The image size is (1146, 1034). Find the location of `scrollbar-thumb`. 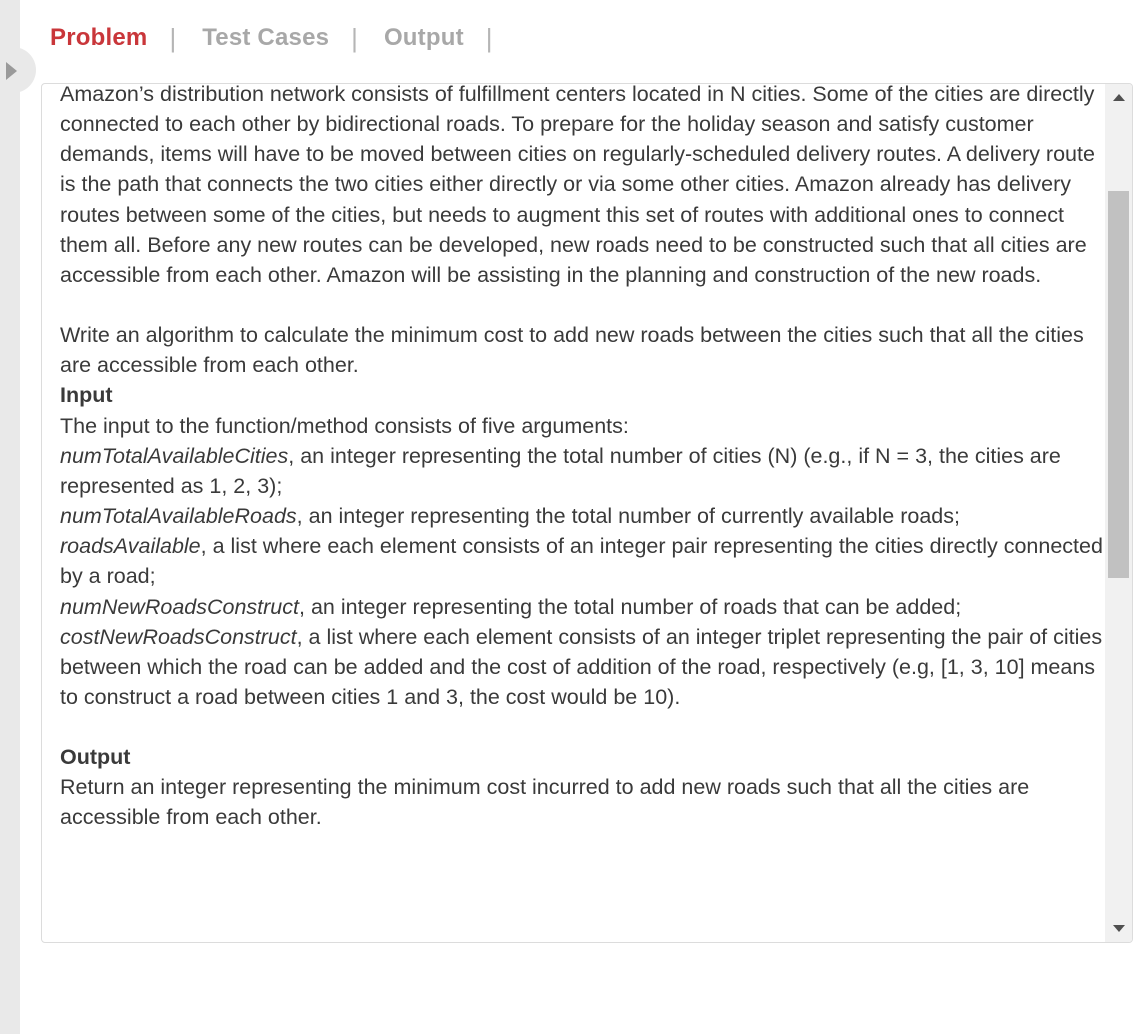

scrollbar-thumb is located at coordinates (1118, 384).